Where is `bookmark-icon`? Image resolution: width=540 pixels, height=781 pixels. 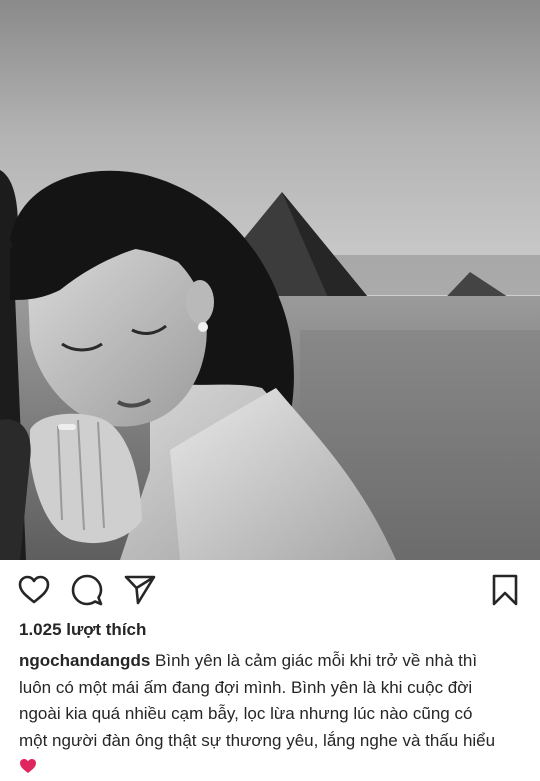 bookmark-icon is located at coordinates (505, 590).